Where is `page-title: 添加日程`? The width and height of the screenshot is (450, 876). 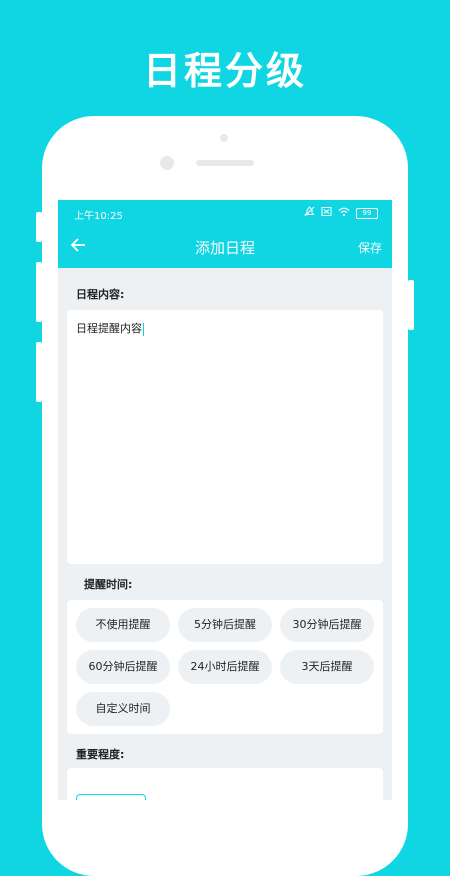 page-title: 添加日程 is located at coordinates (224, 248).